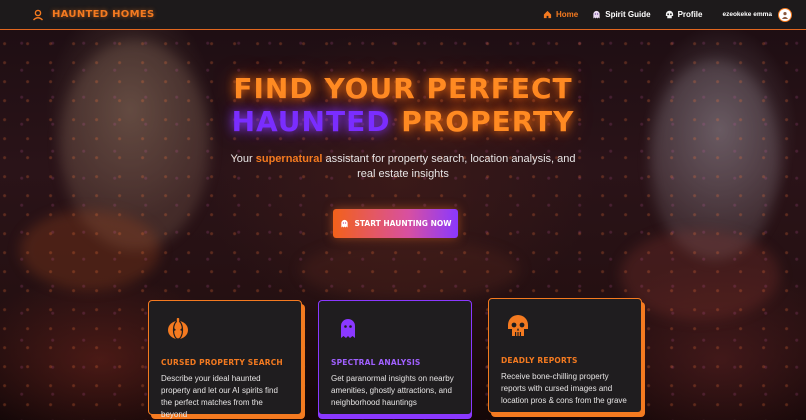  Describe the element at coordinates (178, 329) in the screenshot. I see `pumpkin-icon` at that location.